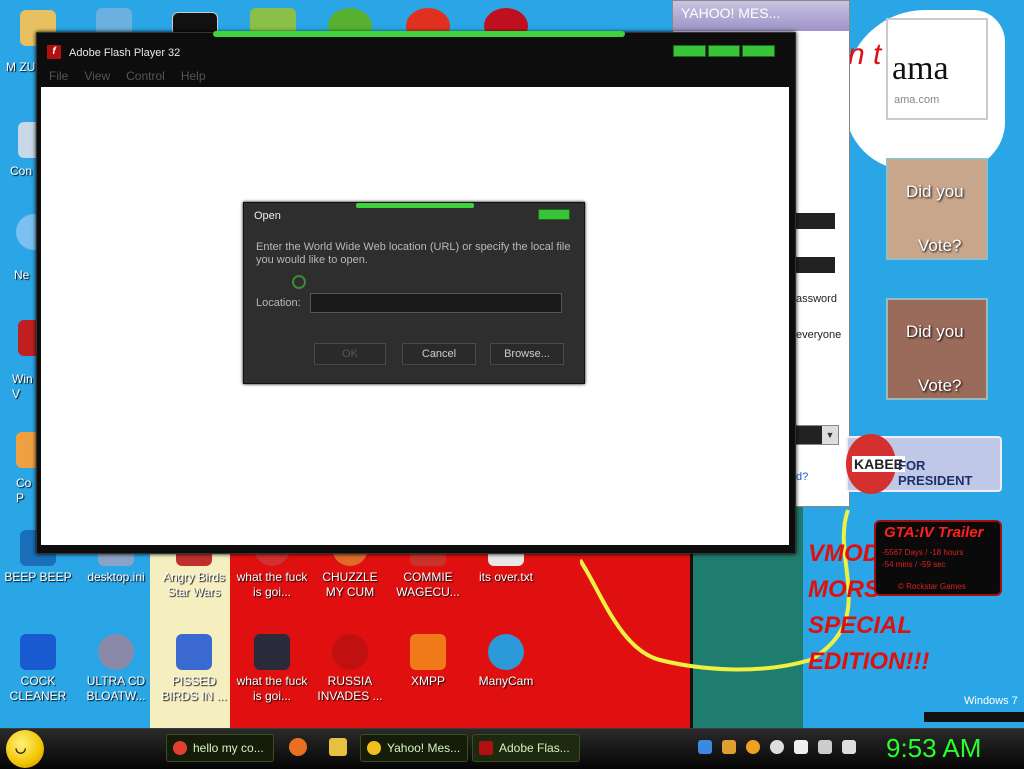  I want to click on desktop-icon-label: desktop.ini, so click(116, 577).